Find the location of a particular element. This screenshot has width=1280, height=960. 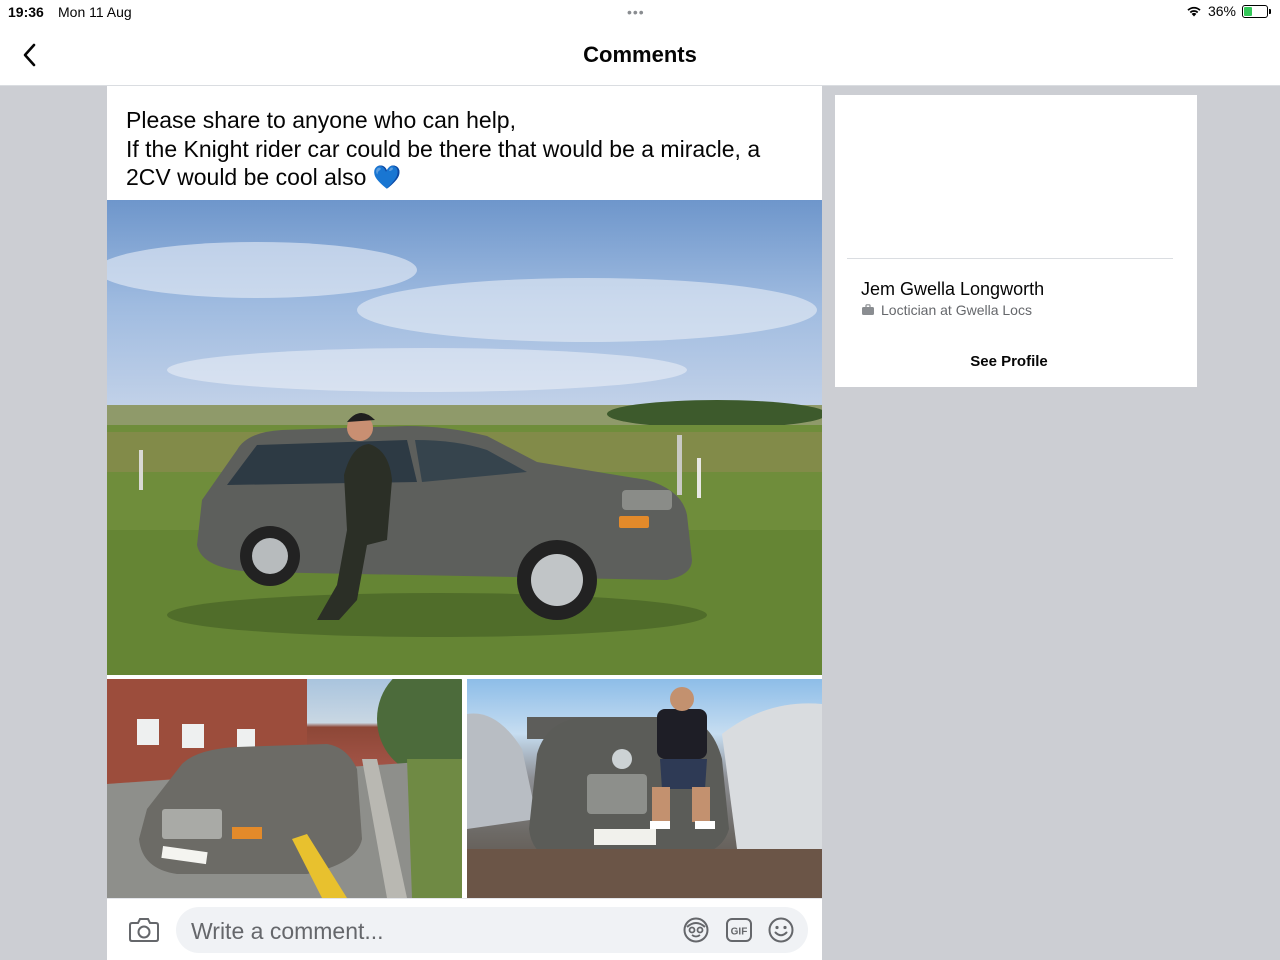

status-time: 19:36 is located at coordinates (26, 12).